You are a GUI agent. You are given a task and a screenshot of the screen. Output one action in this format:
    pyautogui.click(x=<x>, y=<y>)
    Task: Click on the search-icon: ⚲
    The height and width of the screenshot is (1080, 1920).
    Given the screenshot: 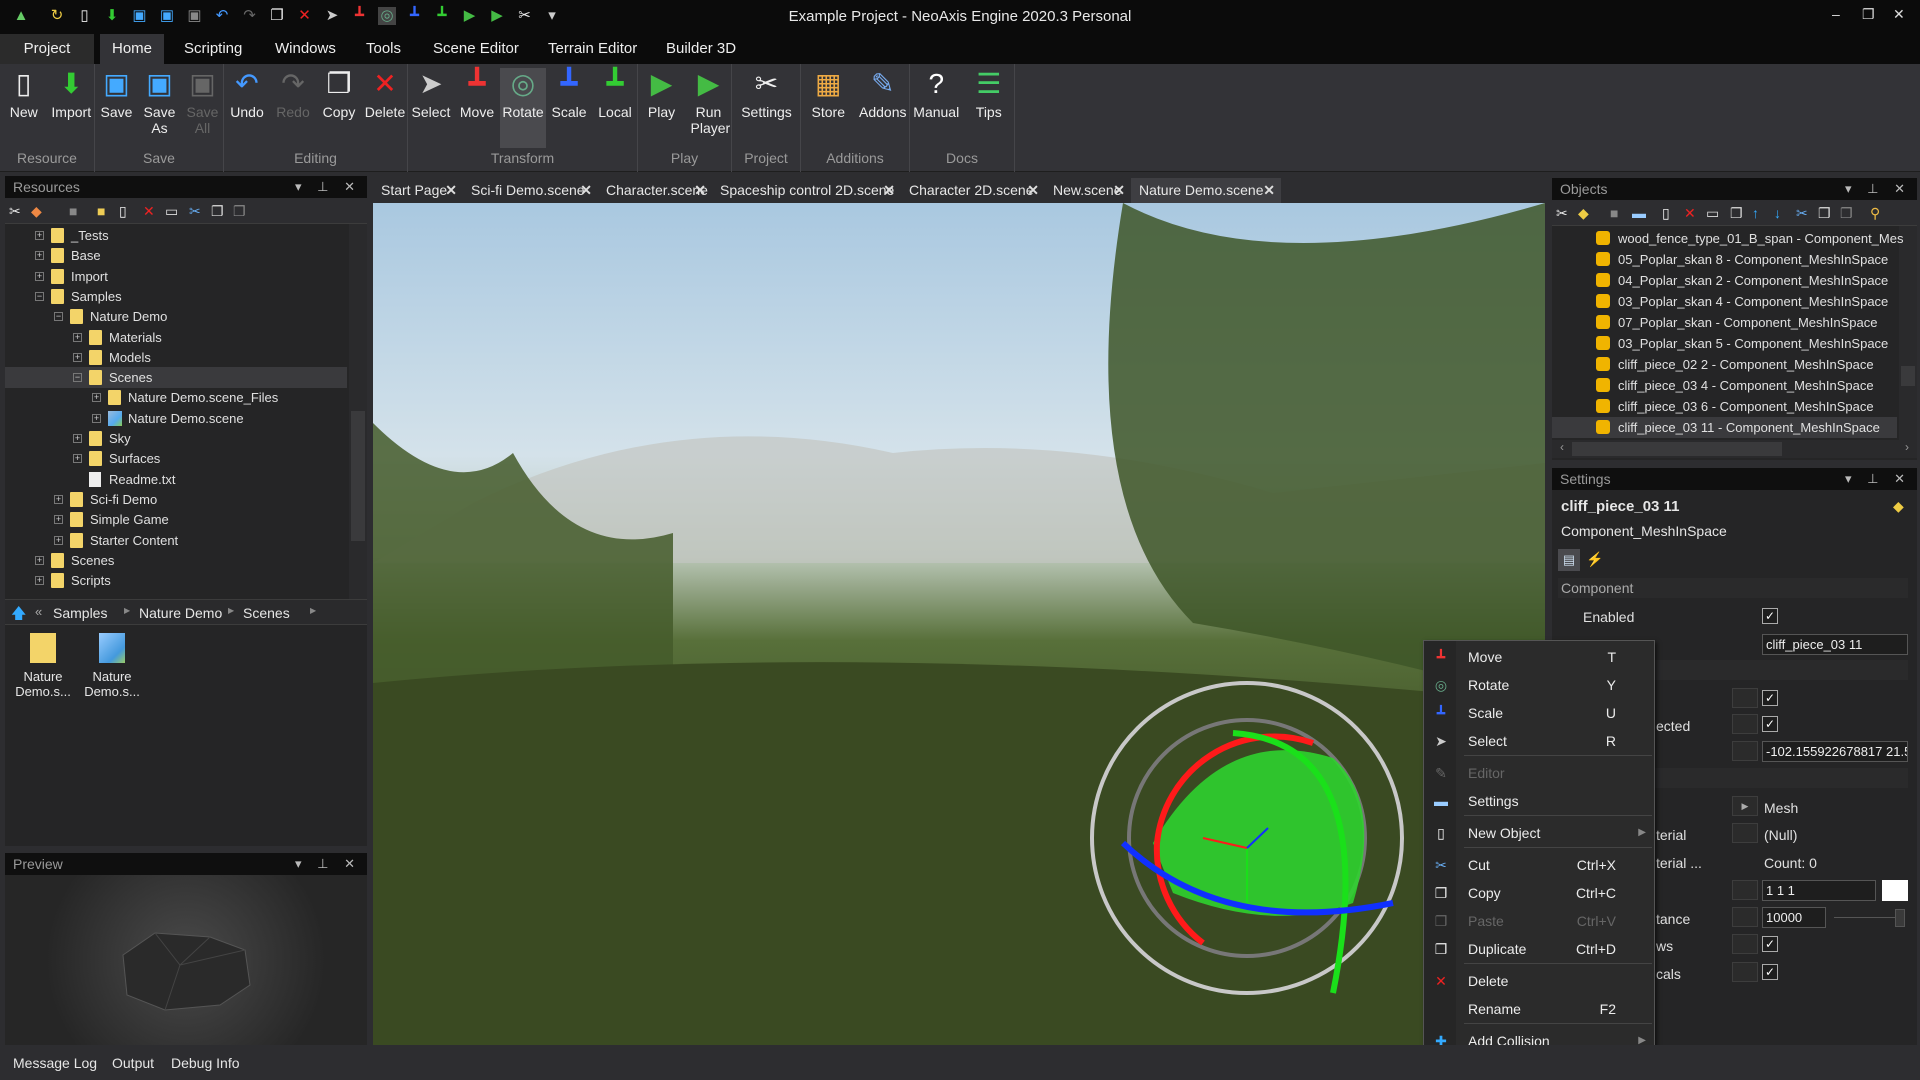 What is the action you would take?
    pyautogui.click(x=1875, y=213)
    